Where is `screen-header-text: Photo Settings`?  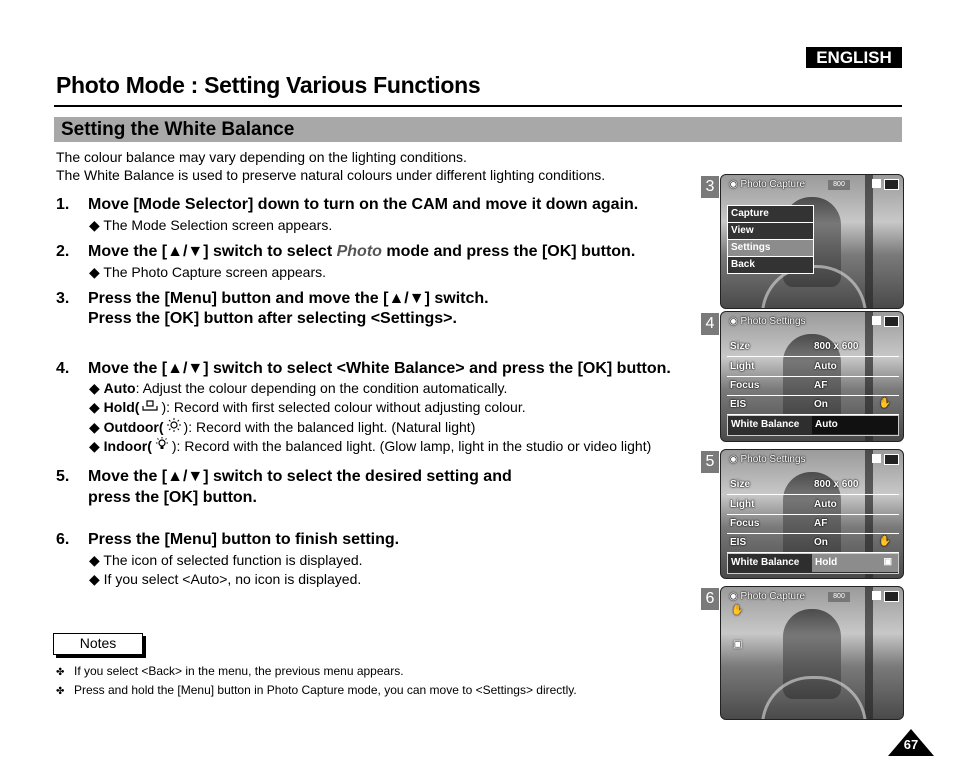 screen-header-text: Photo Settings is located at coordinates (773, 459).